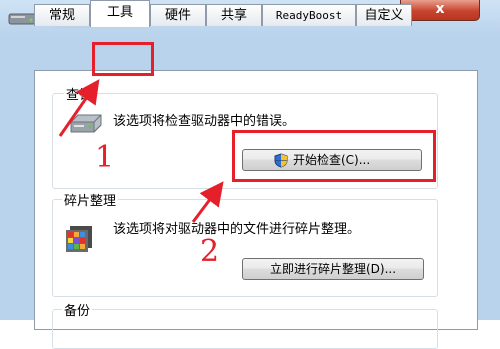  What do you see at coordinates (141, 151) in the screenshot?
I see `annotation-arrows` at bounding box center [141, 151].